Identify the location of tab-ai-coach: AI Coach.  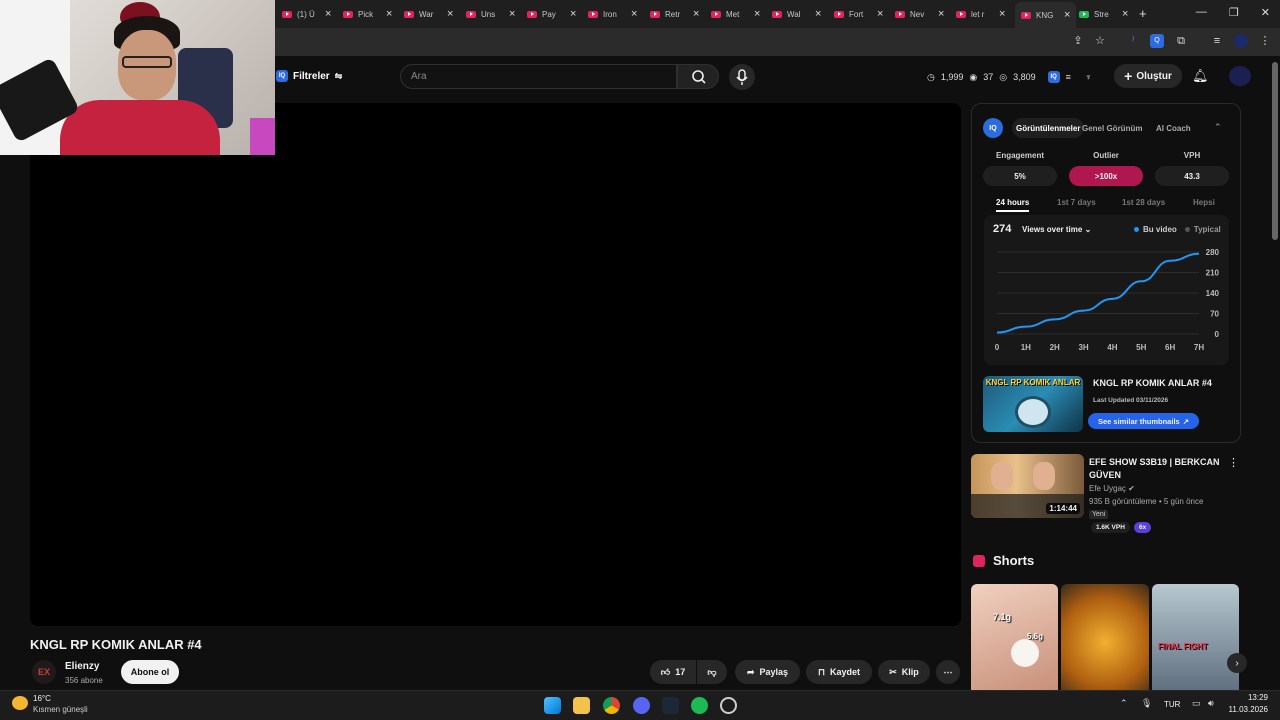
(1173, 128).